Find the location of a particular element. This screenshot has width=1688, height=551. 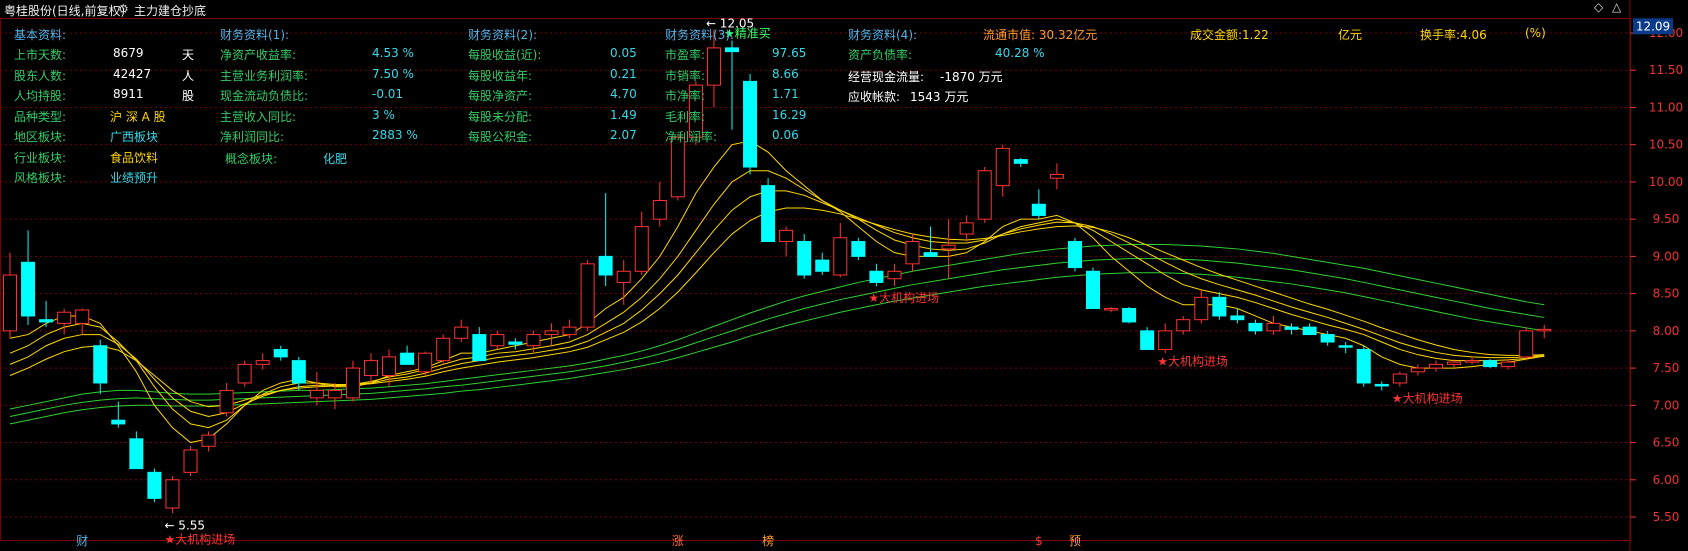

event-marker: 财 is located at coordinates (82, 541).